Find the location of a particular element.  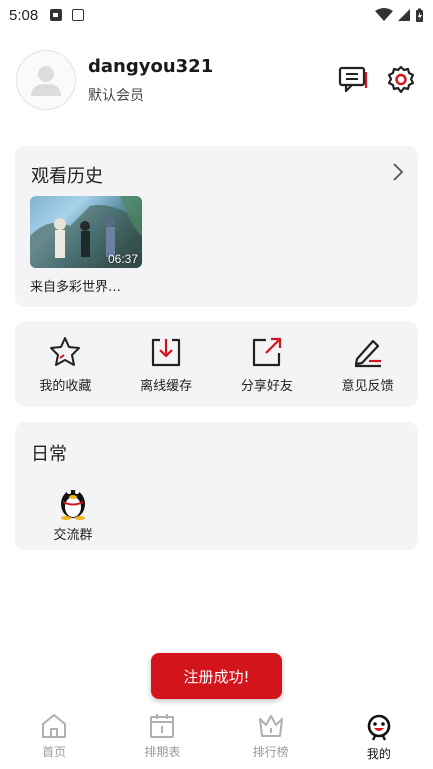

home-icon is located at coordinates (54, 726).